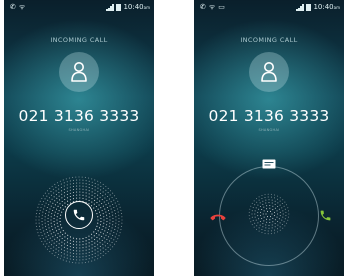  Describe the element at coordinates (269, 7) in the screenshot. I see `status-bar: ✆ᯤ▭ 10:40am` at that location.